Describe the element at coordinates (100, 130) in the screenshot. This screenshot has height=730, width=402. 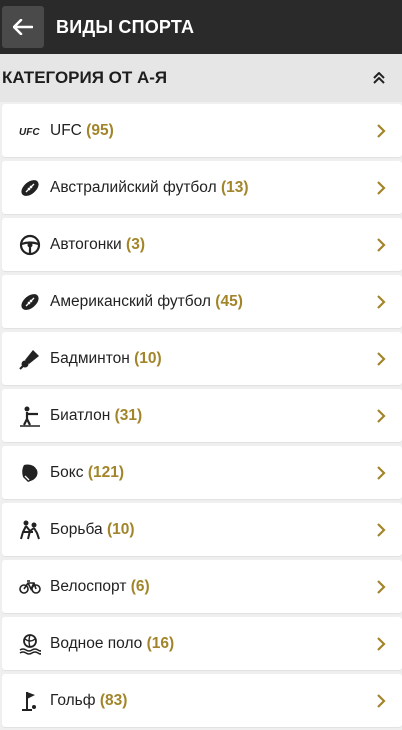
I see `event-count: (95)` at that location.